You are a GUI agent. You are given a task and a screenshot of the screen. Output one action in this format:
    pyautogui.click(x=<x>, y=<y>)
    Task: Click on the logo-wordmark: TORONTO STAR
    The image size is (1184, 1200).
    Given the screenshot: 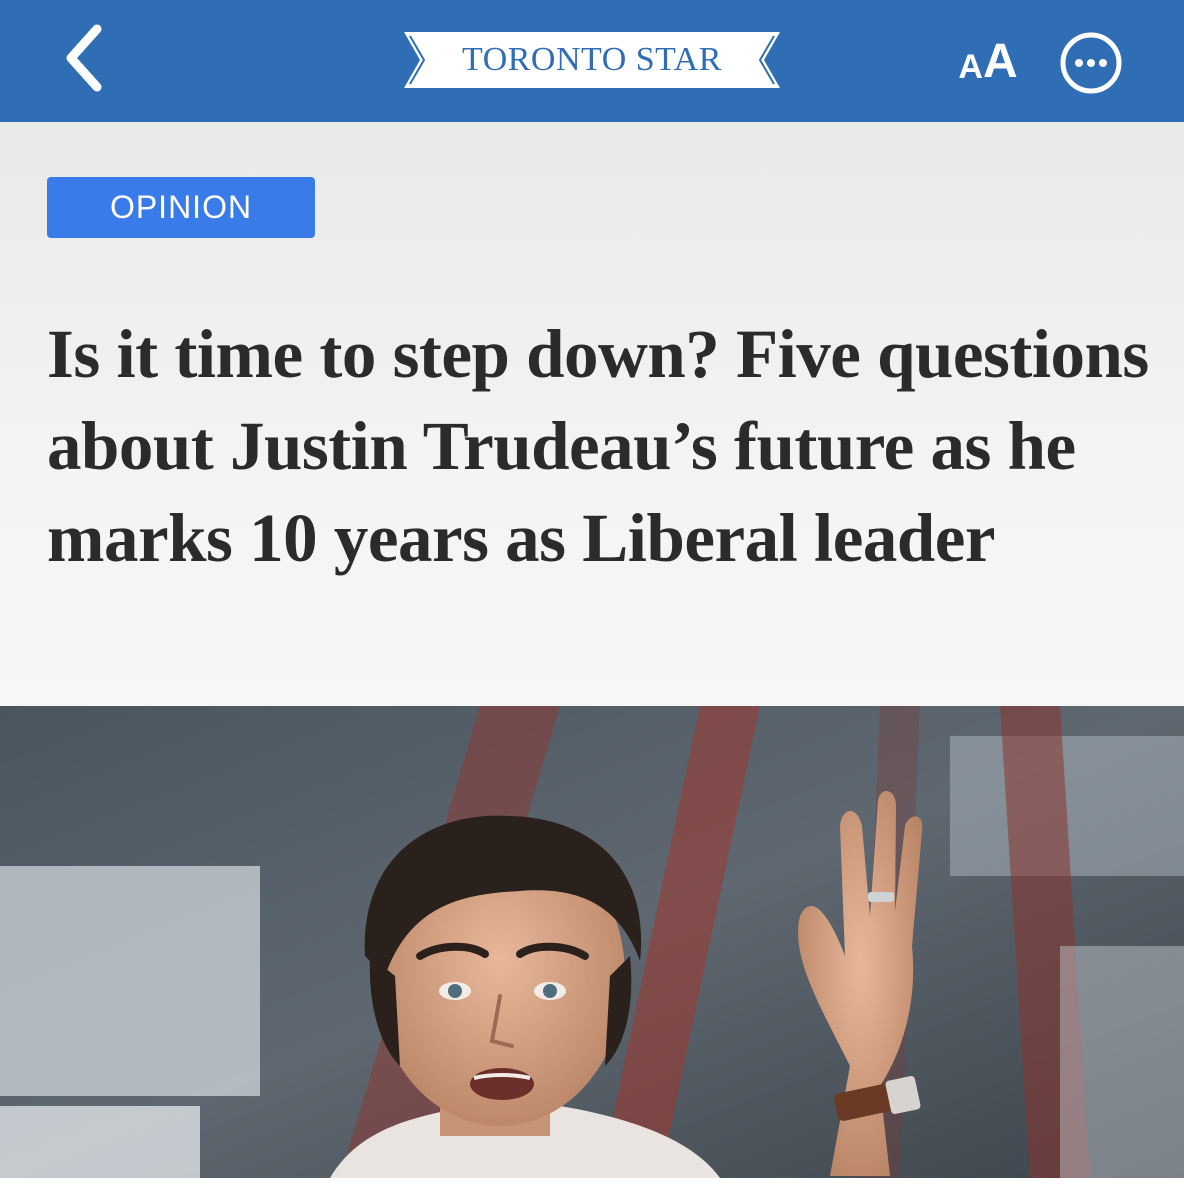 What is the action you would take?
    pyautogui.click(x=592, y=59)
    